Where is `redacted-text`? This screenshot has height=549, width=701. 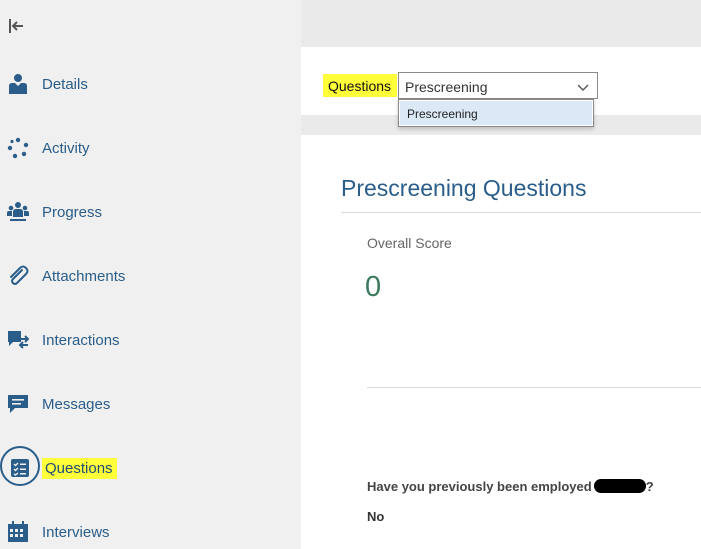 redacted-text is located at coordinates (619, 486).